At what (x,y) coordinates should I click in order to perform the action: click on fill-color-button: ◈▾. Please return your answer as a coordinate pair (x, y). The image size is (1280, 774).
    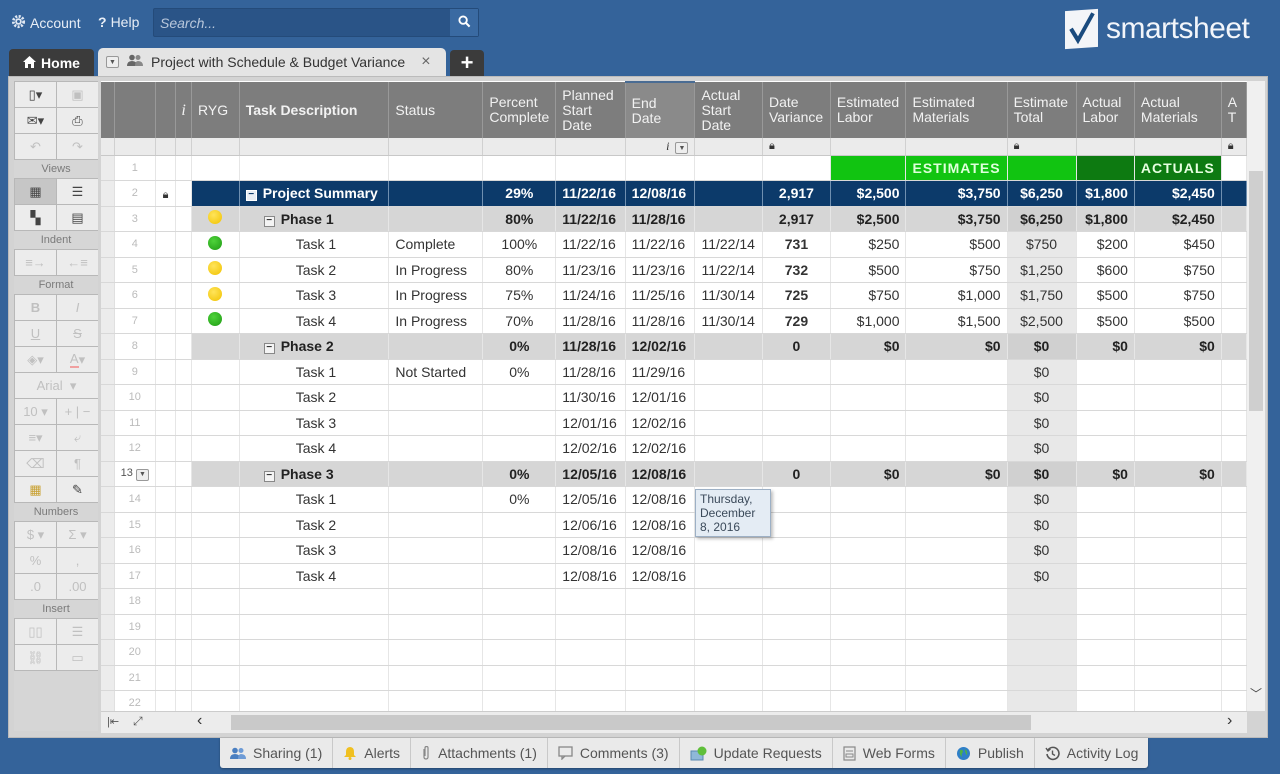
    Looking at the image, I should click on (35, 359).